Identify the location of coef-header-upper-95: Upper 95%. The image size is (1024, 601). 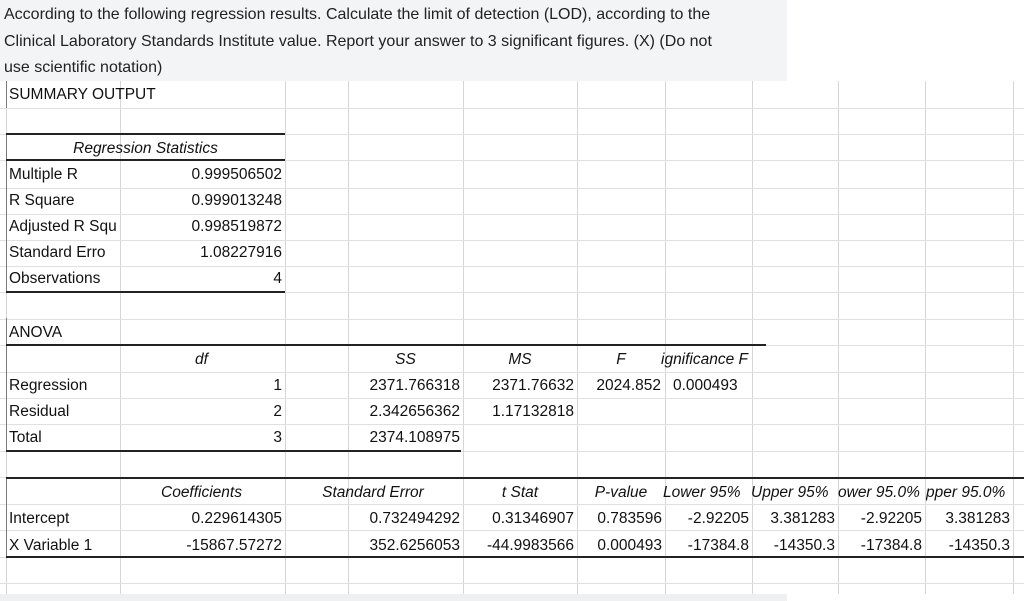
(790, 492).